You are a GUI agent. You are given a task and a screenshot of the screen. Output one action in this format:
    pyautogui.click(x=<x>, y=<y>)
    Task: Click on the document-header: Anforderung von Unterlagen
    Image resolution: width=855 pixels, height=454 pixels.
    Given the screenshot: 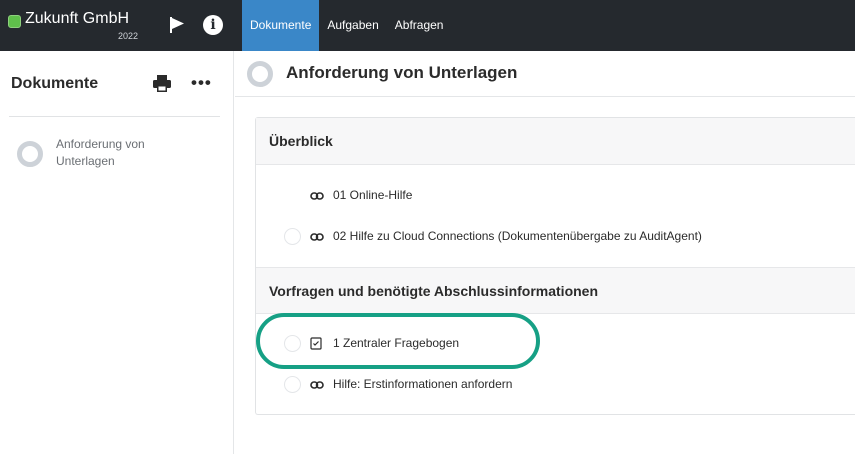 What is the action you would take?
    pyautogui.click(x=545, y=74)
    